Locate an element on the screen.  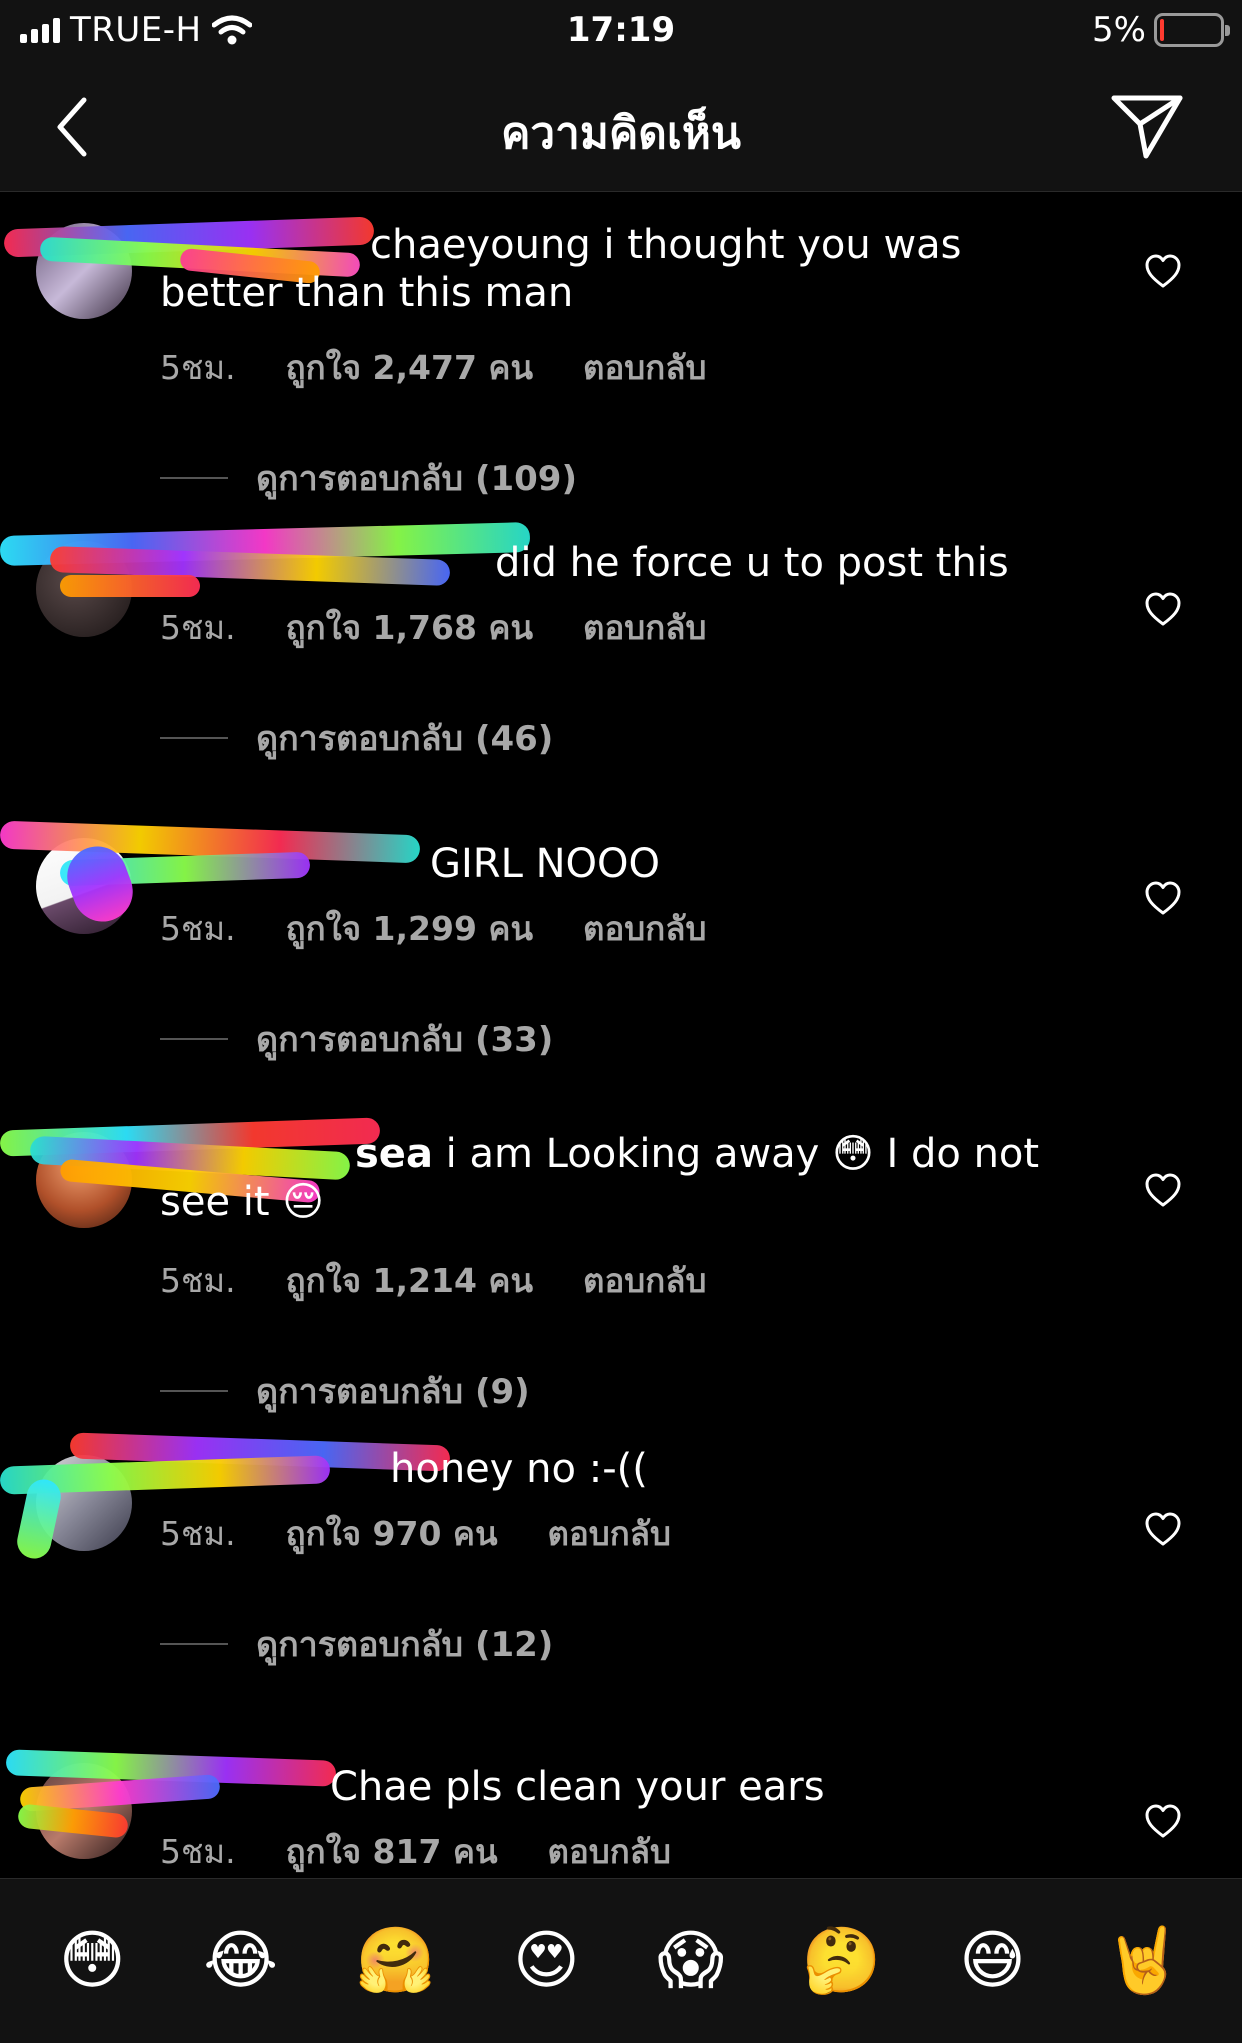
view-replies-button: ดูการตอบกลับ (12) is located at coordinates (356, 1644).